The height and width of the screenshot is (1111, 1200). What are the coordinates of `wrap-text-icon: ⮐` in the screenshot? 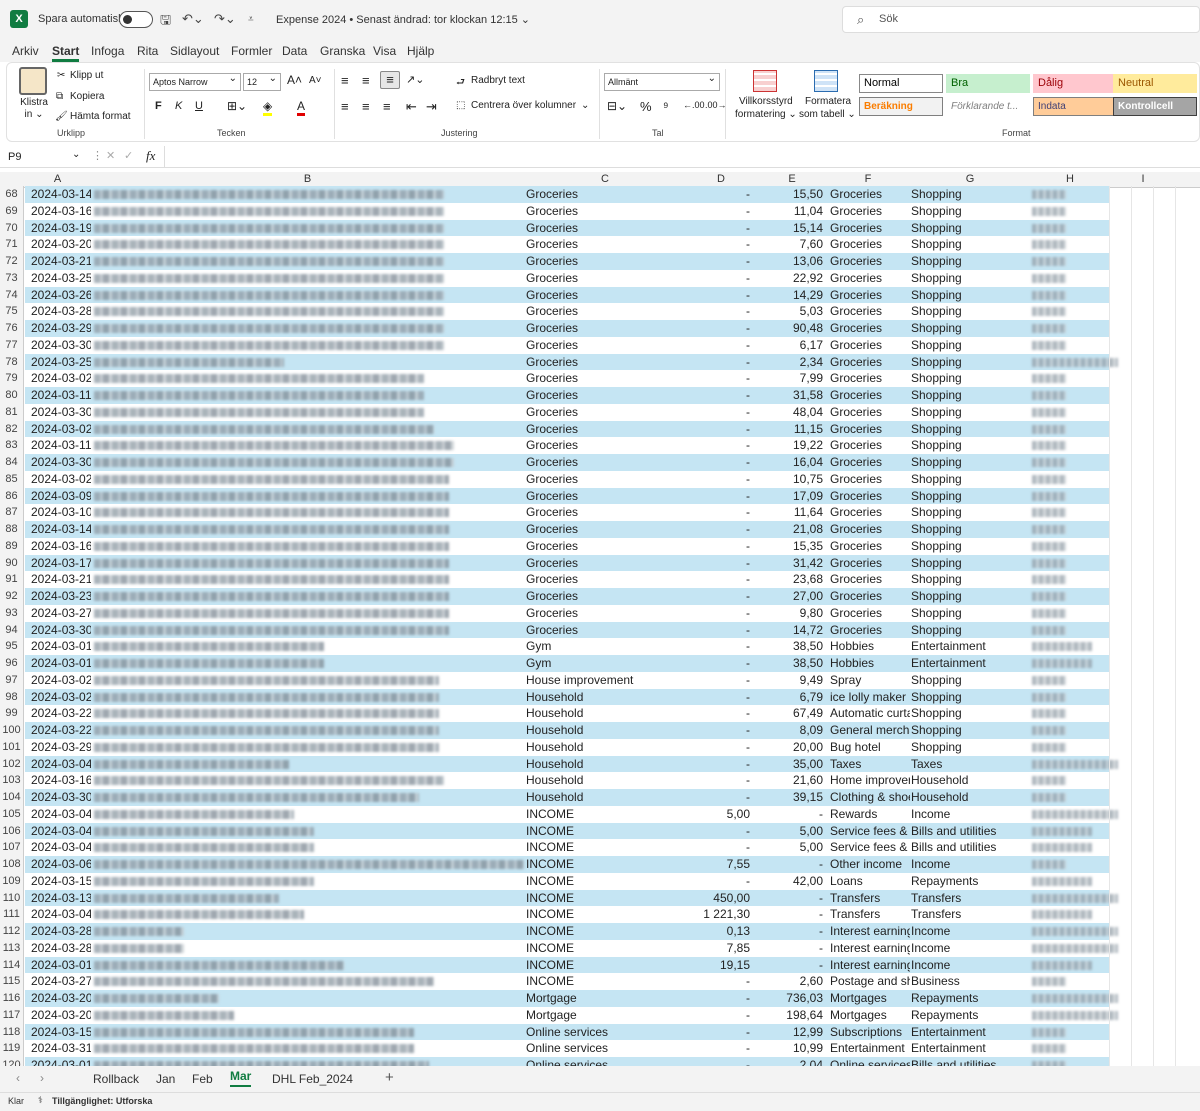 It's located at (460, 83).